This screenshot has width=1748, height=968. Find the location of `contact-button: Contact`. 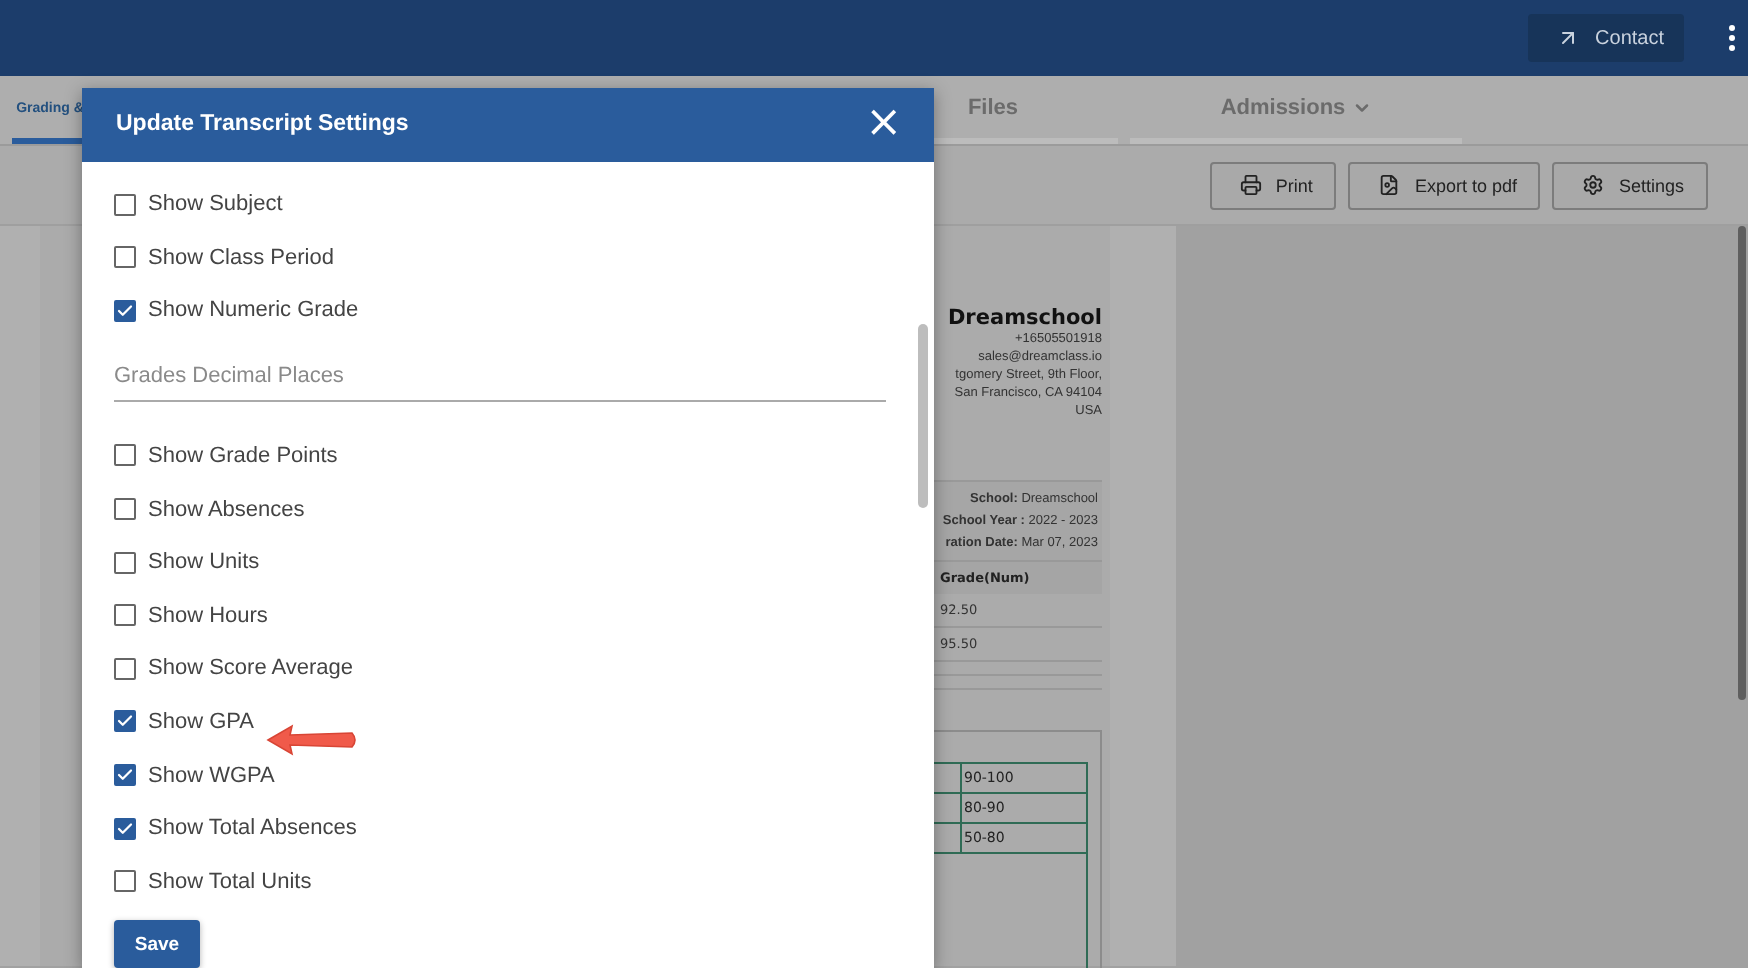

contact-button: Contact is located at coordinates (1605, 38).